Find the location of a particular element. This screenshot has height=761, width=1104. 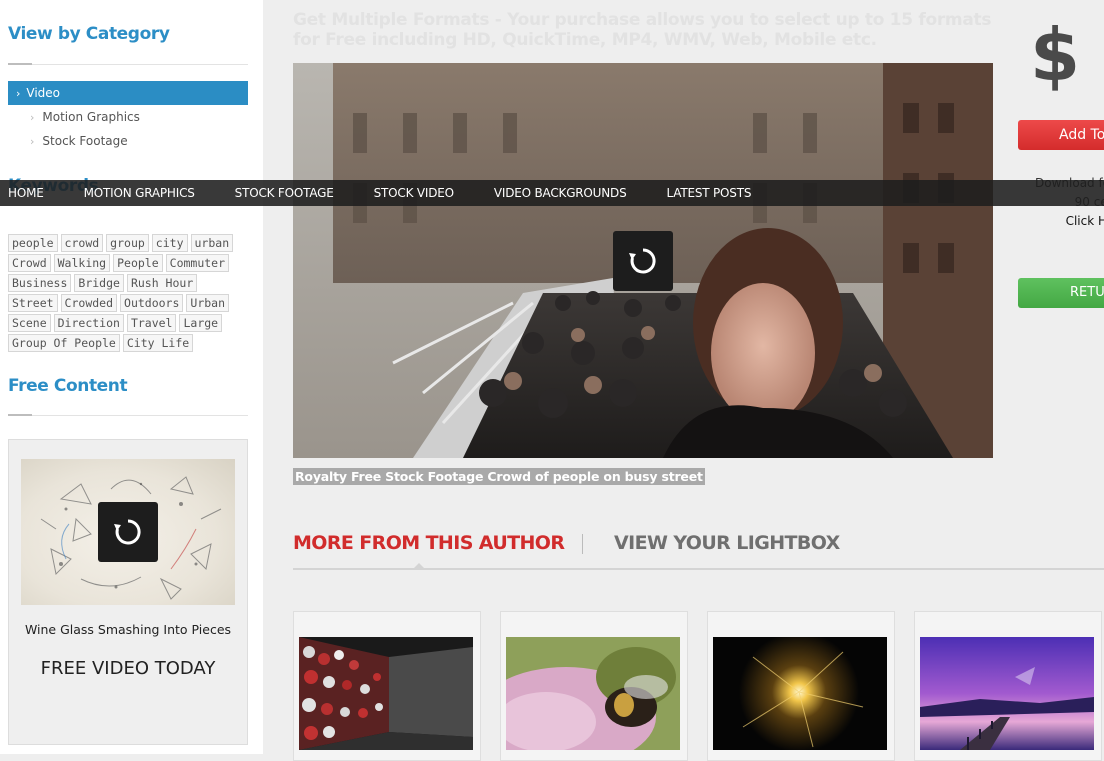

category-label: Video is located at coordinates (43, 93).